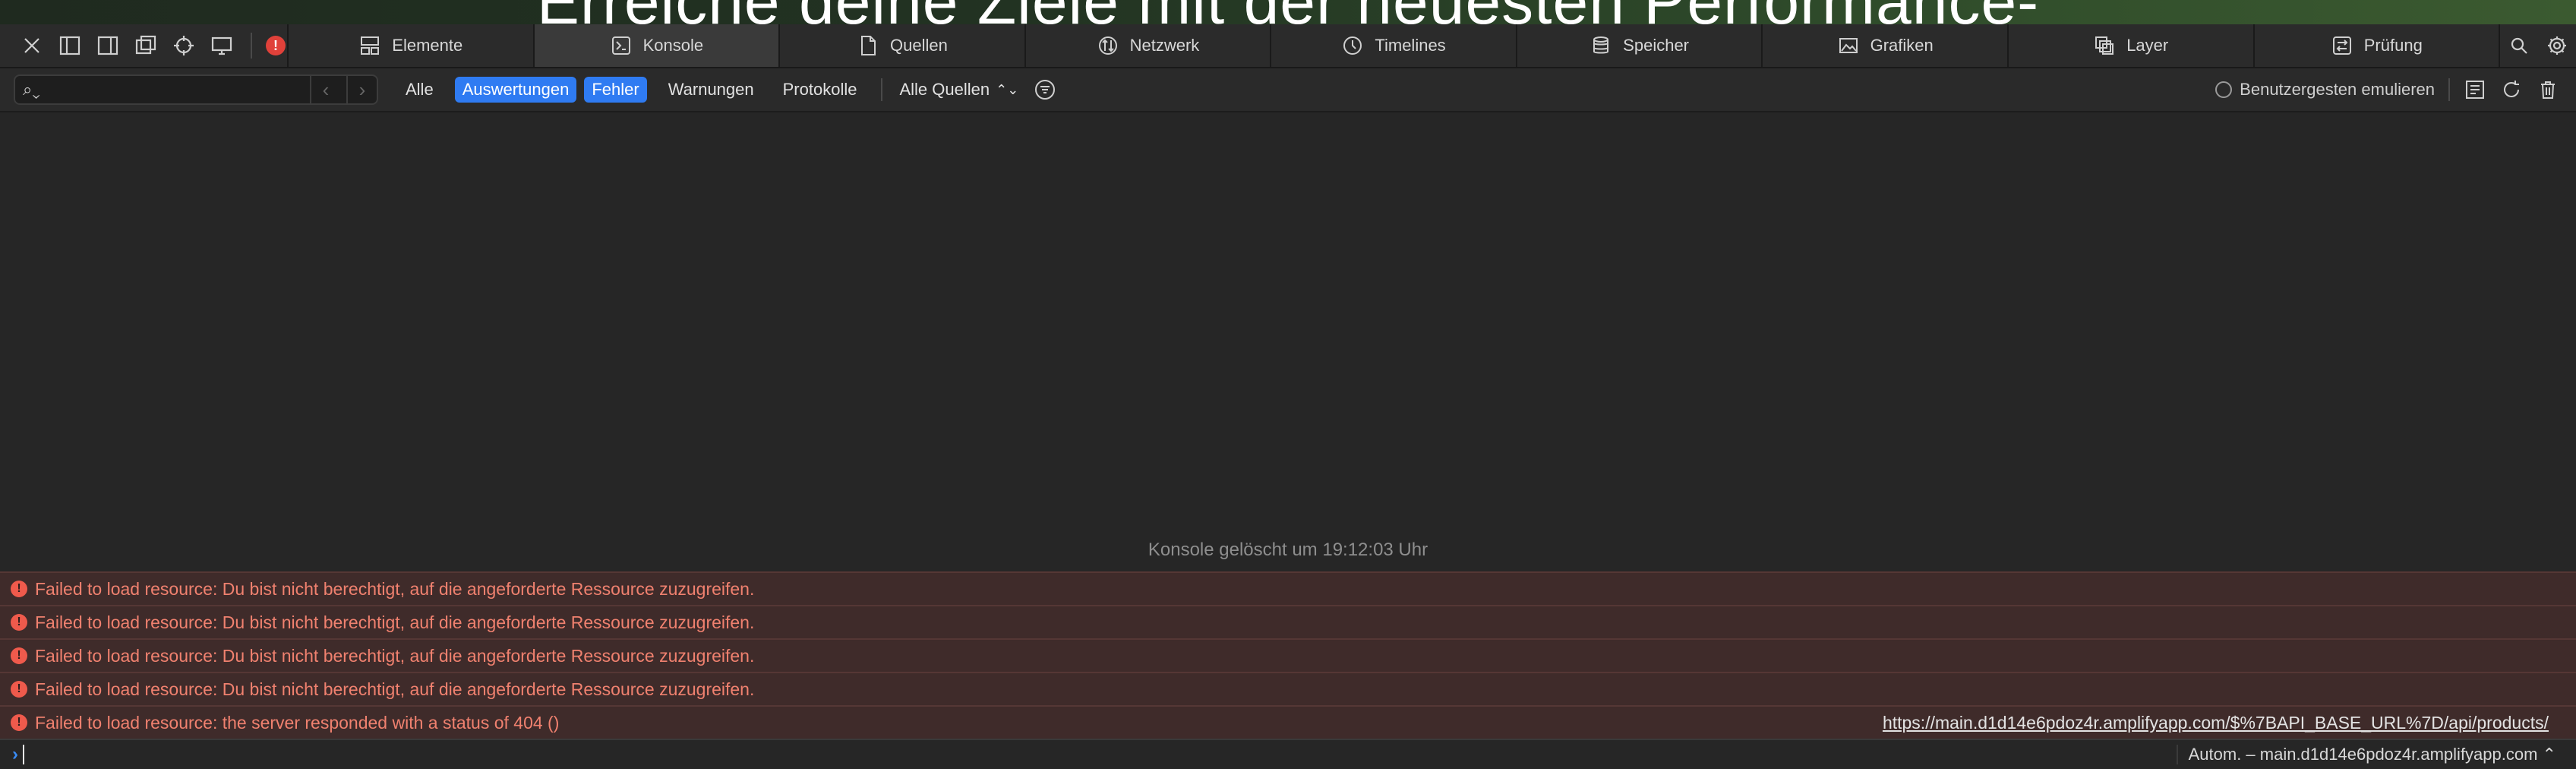 This screenshot has height=769, width=2576. Describe the element at coordinates (1045, 90) in the screenshot. I see `filter-options-icon` at that location.